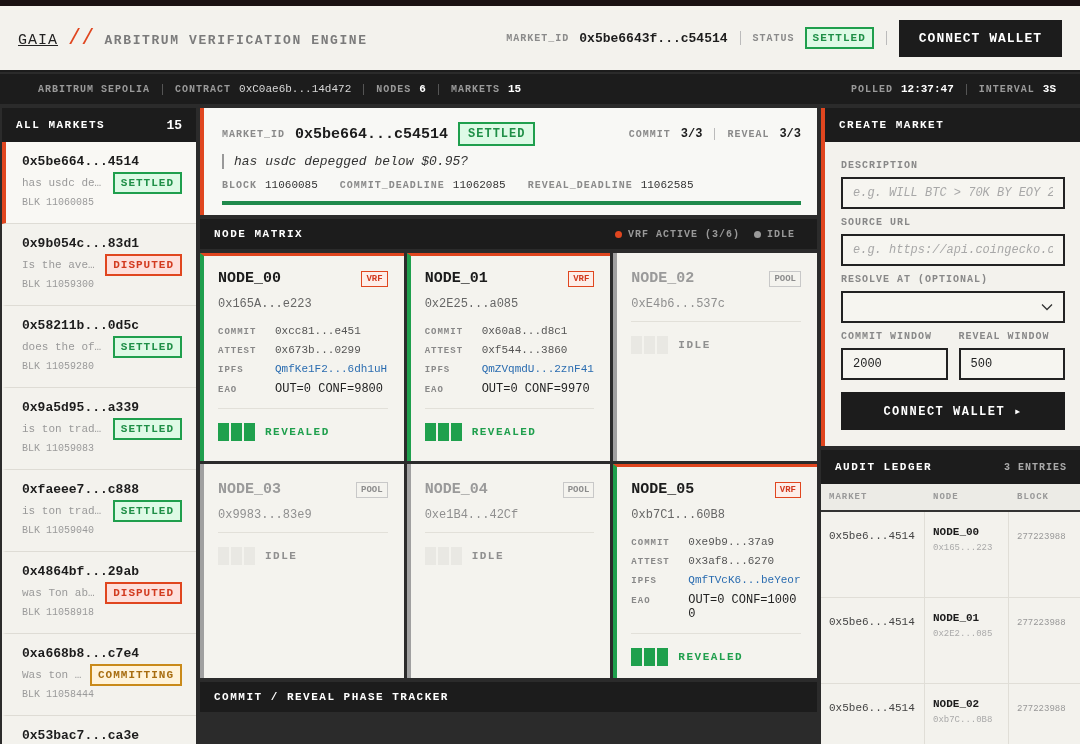 Image resolution: width=1080 pixels, height=744 pixels. I want to click on table-cell: 0x5be6...4514, so click(872, 536).